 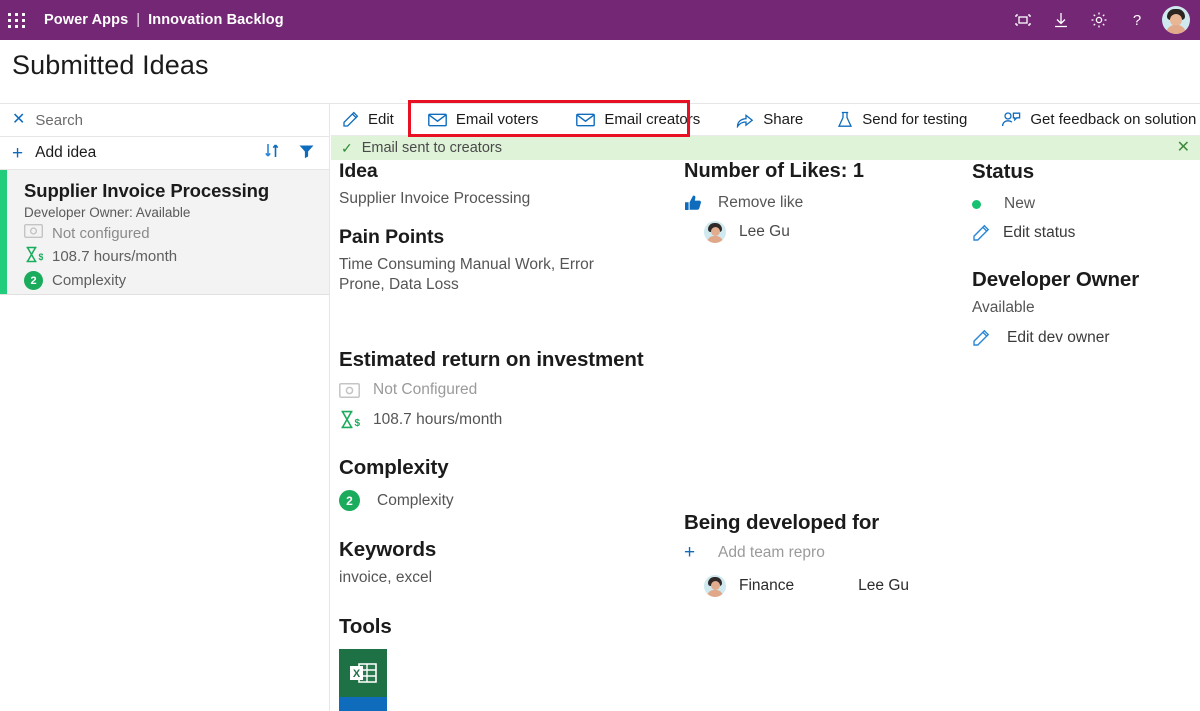 I want to click on send-for-testing-label: Send for testing, so click(x=915, y=119).